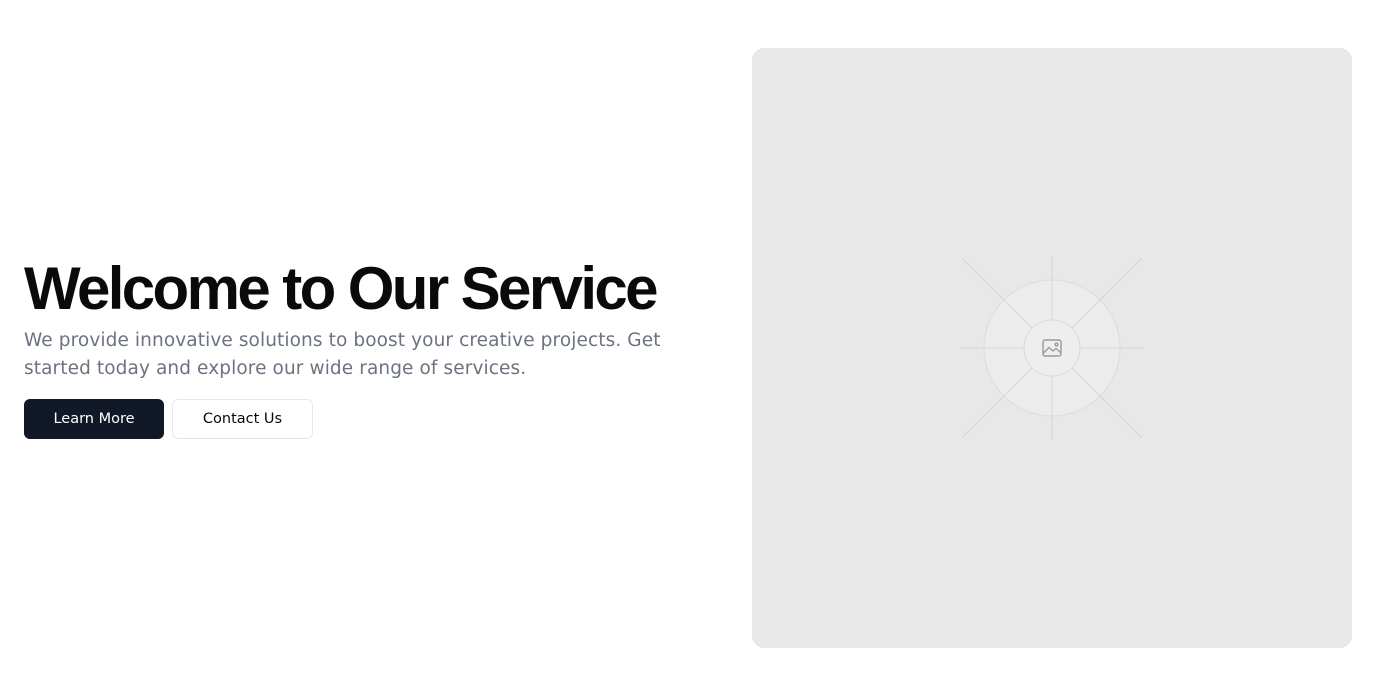  What do you see at coordinates (242, 419) in the screenshot?
I see `contact-us-button: Contact Us` at bounding box center [242, 419].